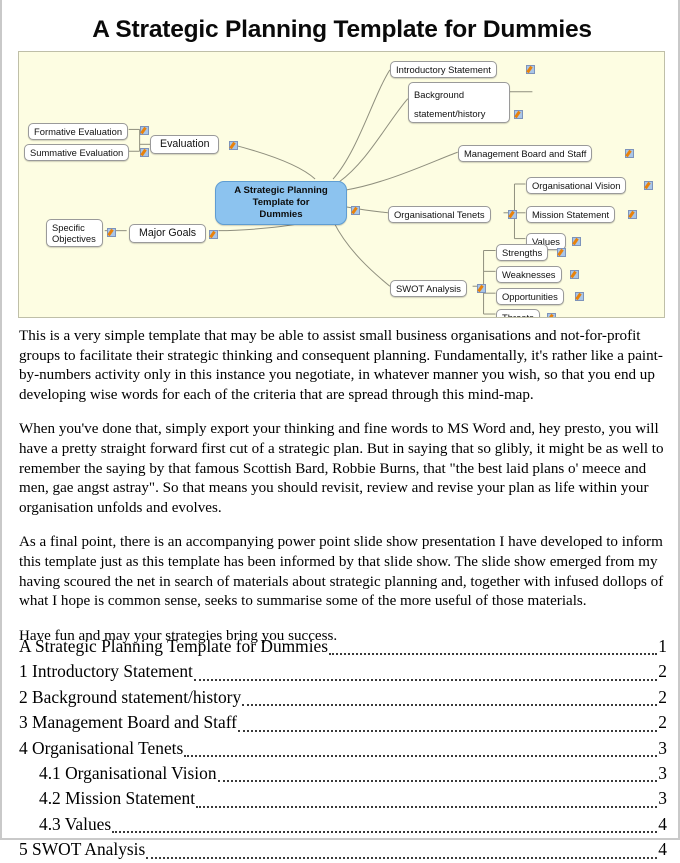  I want to click on mindmap-node-swot-analysis: SWOT Analysis, so click(428, 288).